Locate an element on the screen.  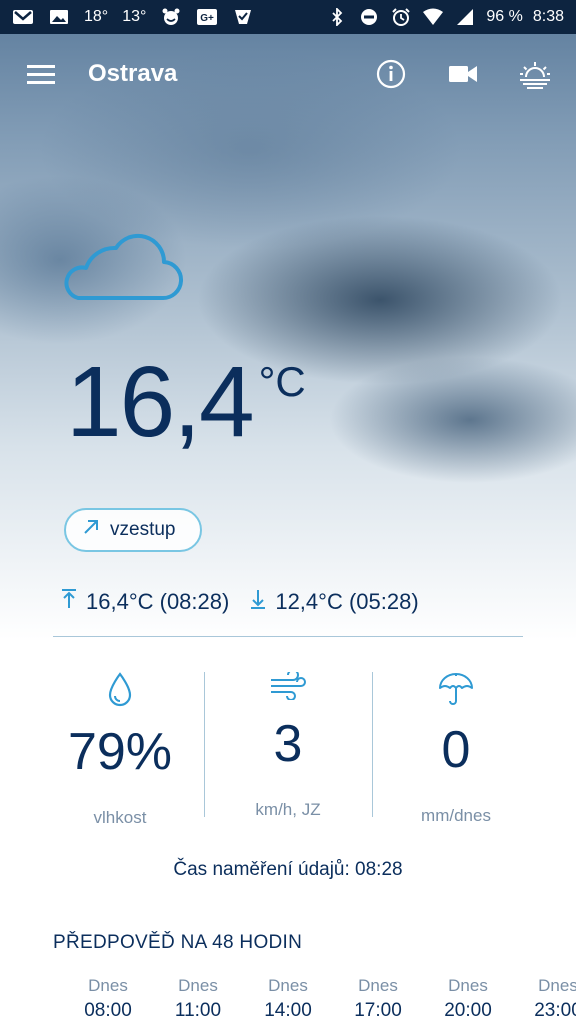
clock: 8:38 is located at coordinates (548, 16).